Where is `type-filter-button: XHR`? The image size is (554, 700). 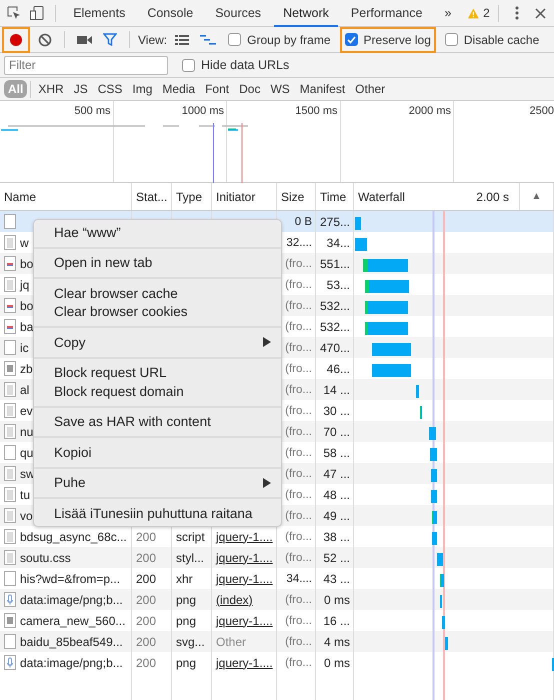
type-filter-button: XHR is located at coordinates (51, 89).